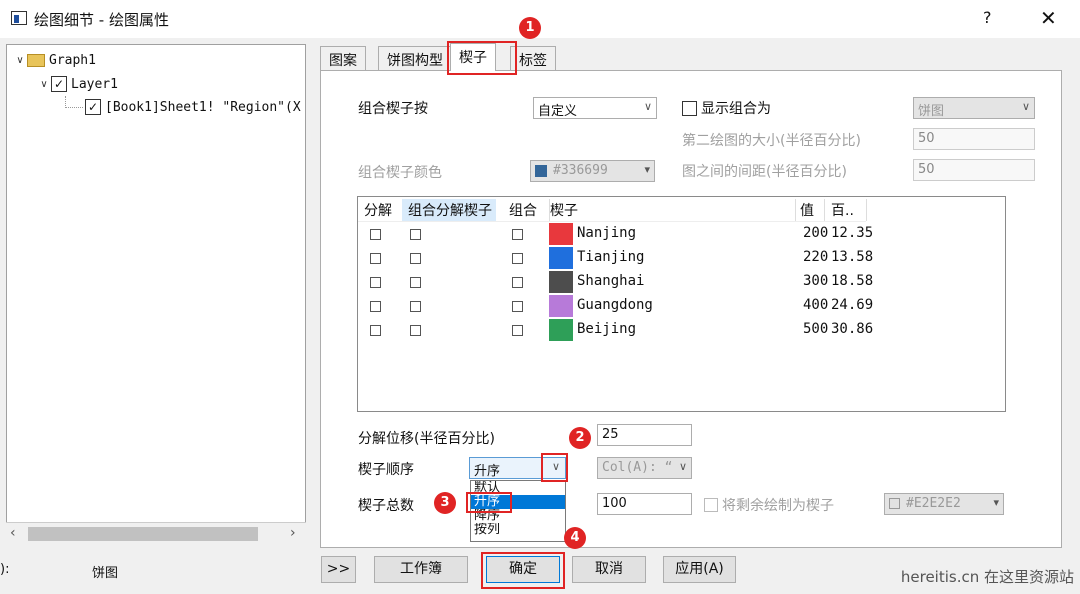 This screenshot has height=594, width=1080. Describe the element at coordinates (518, 530) in the screenshot. I see `dropdown-option-by-column: 按列` at that location.